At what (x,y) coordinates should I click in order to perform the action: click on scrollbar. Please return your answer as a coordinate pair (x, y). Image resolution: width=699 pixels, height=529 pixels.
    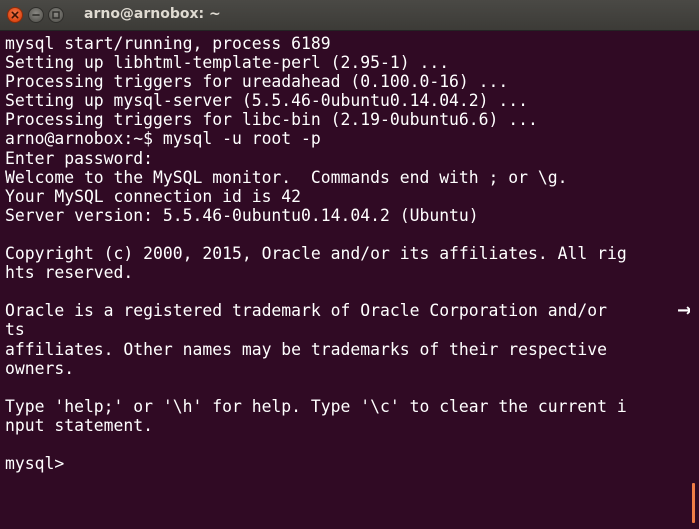
    Looking at the image, I should click on (694, 280).